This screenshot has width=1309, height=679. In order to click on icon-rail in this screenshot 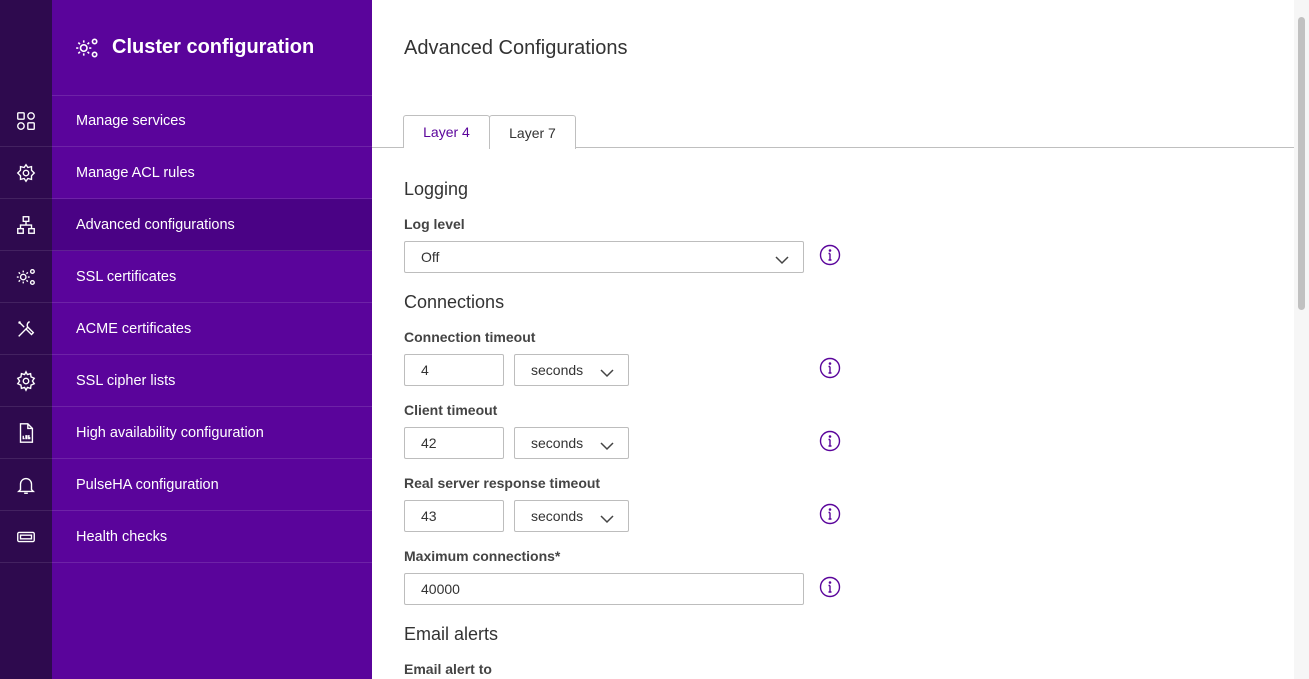, I will do `click(26, 339)`.